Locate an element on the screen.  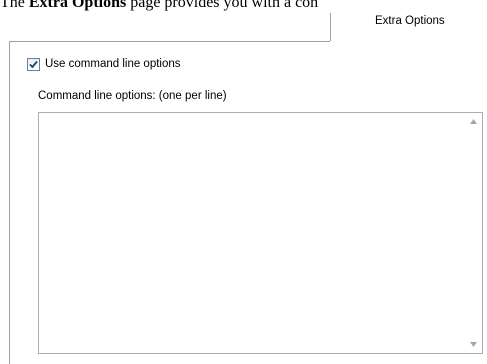
use-command-line-option-row: Use command line options is located at coordinates (104, 64).